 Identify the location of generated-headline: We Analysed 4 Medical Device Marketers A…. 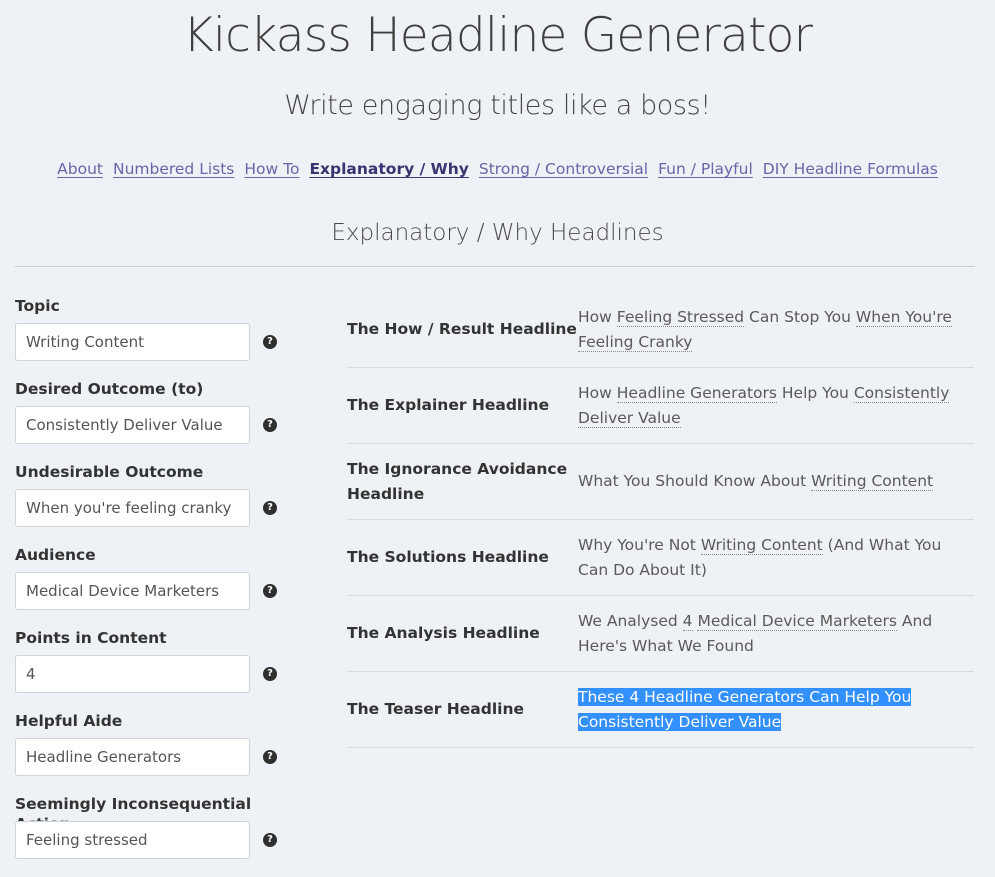
(776, 634).